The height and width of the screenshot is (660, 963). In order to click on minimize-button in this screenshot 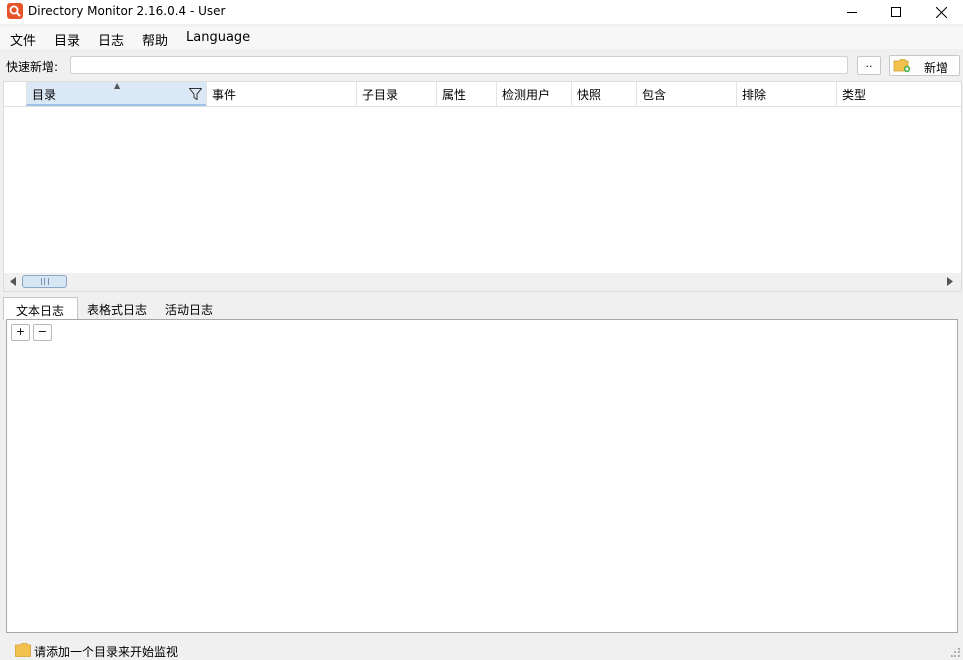, I will do `click(852, 12)`.